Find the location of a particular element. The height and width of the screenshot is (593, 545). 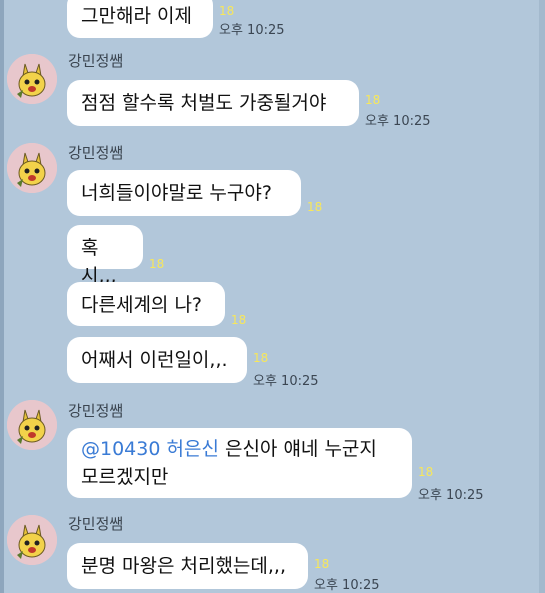

message-text: 은신아 얘네 누군지 is located at coordinates (297, 449).